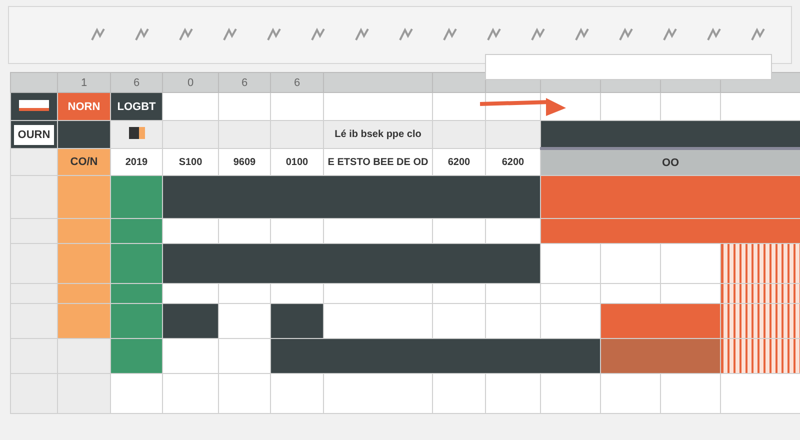  What do you see at coordinates (136, 133) in the screenshot?
I see `square-icon` at bounding box center [136, 133].